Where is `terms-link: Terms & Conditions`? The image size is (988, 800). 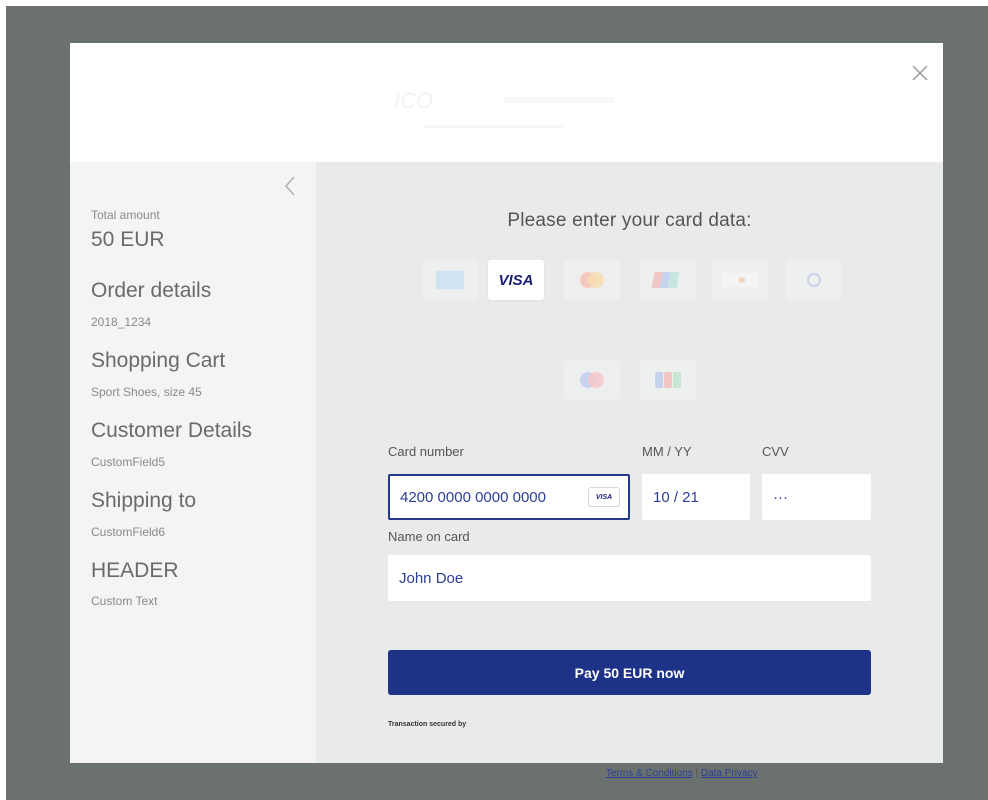
terms-link: Terms & Conditions is located at coordinates (649, 773).